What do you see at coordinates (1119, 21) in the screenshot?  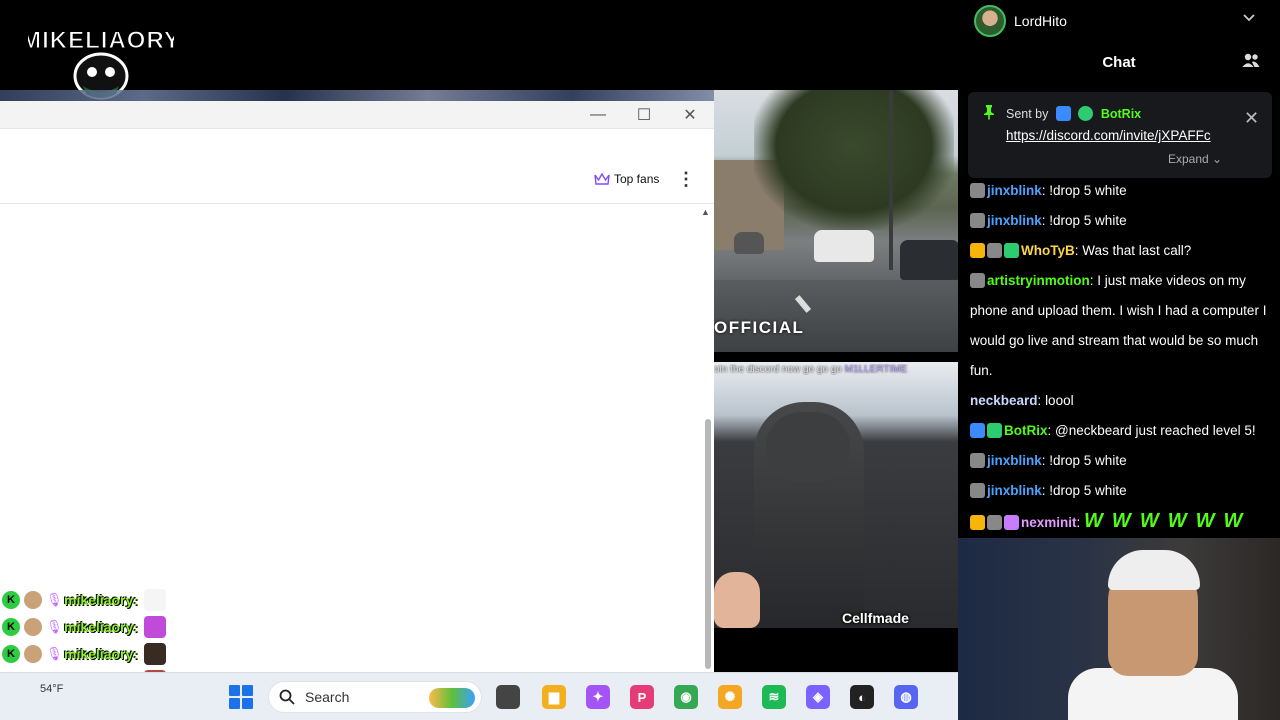 I see `user-menu: LordHito` at bounding box center [1119, 21].